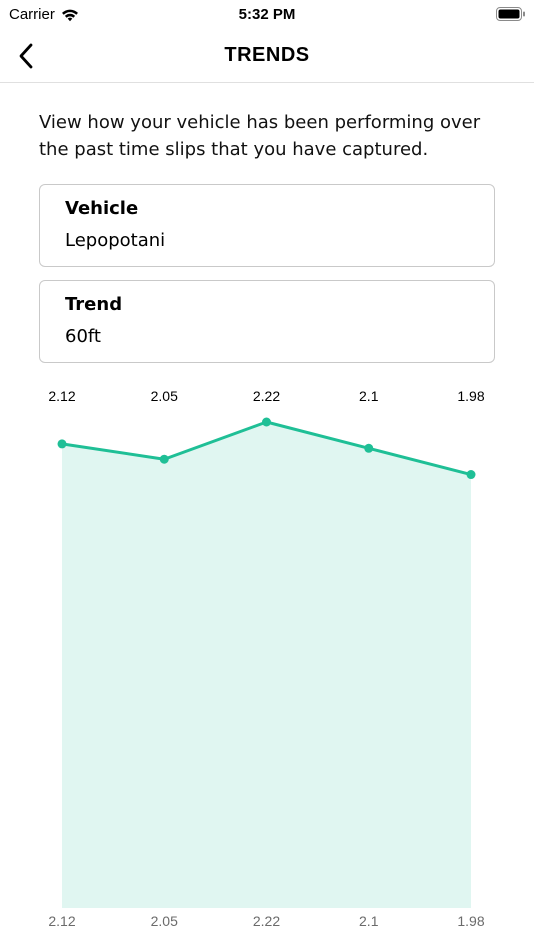  What do you see at coordinates (115, 240) in the screenshot?
I see `vehicle-value: Lepopotani` at bounding box center [115, 240].